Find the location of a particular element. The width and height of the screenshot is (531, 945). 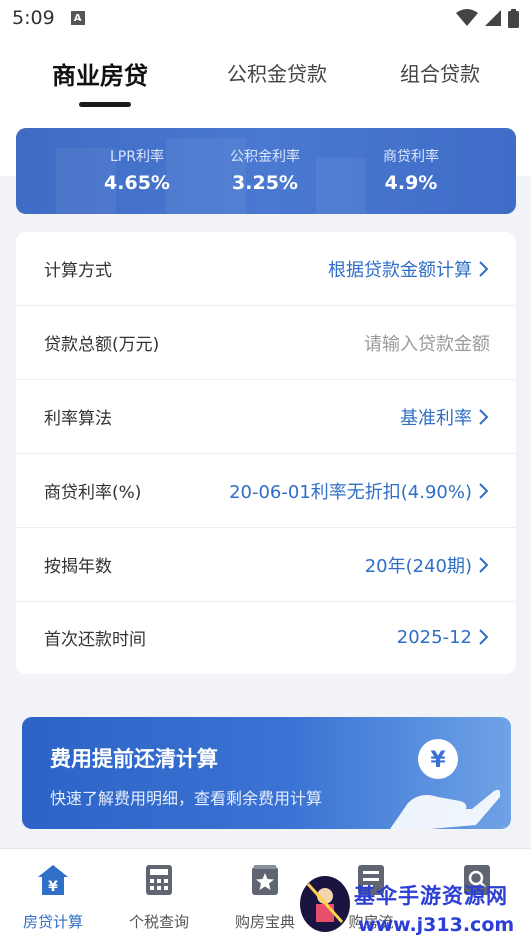

nav-label: 房贷计算 is located at coordinates (52, 922).